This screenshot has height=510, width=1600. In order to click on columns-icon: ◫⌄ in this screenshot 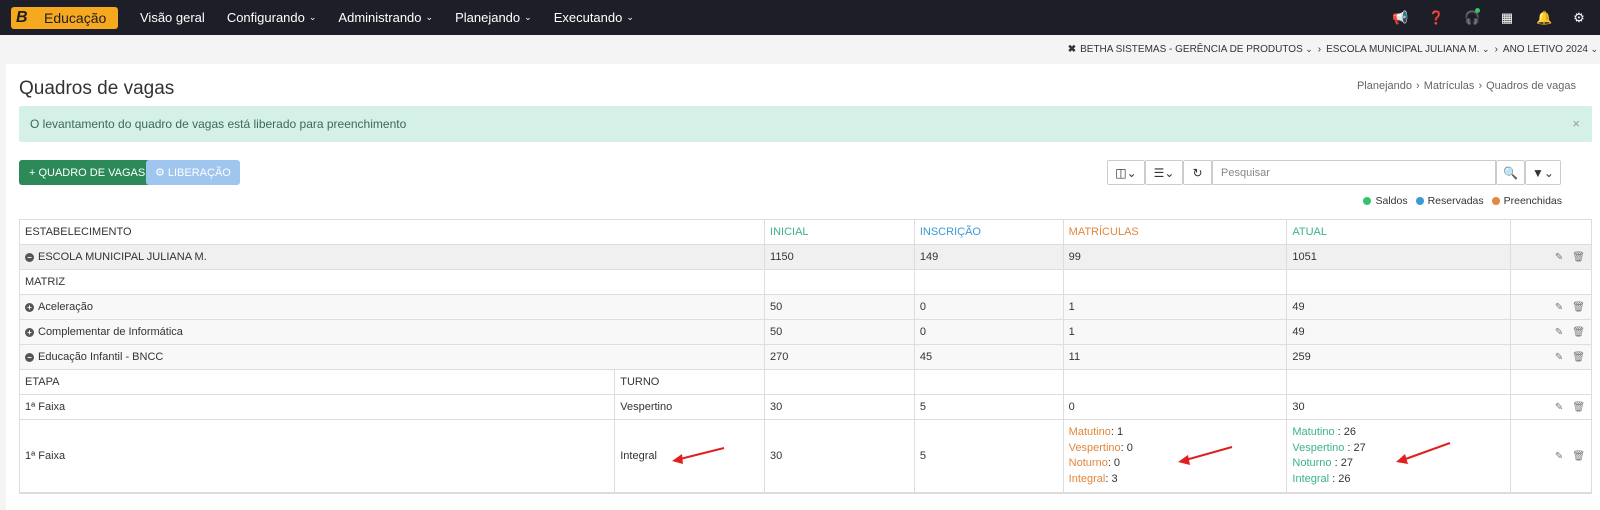, I will do `click(1126, 172)`.